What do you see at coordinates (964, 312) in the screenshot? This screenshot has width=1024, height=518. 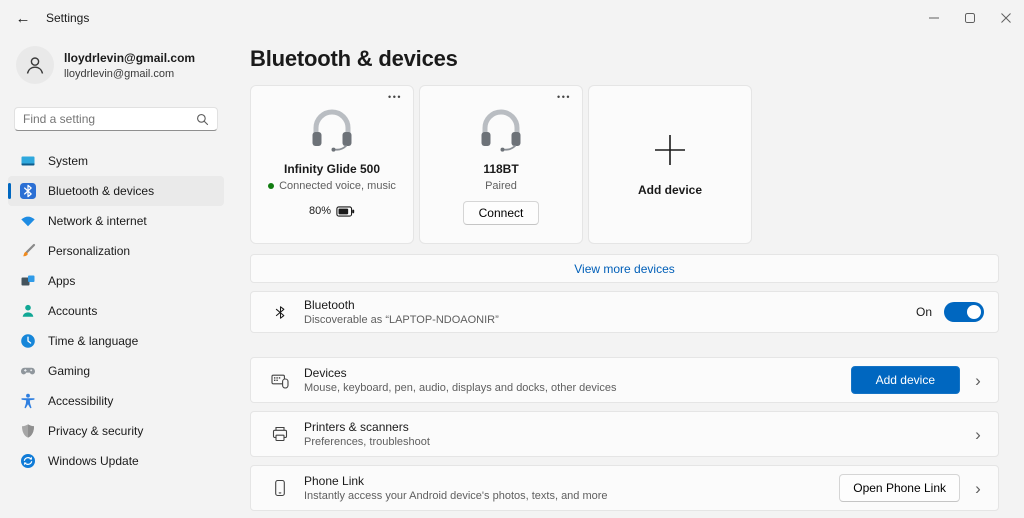 I see `bluetooth-toggle` at bounding box center [964, 312].